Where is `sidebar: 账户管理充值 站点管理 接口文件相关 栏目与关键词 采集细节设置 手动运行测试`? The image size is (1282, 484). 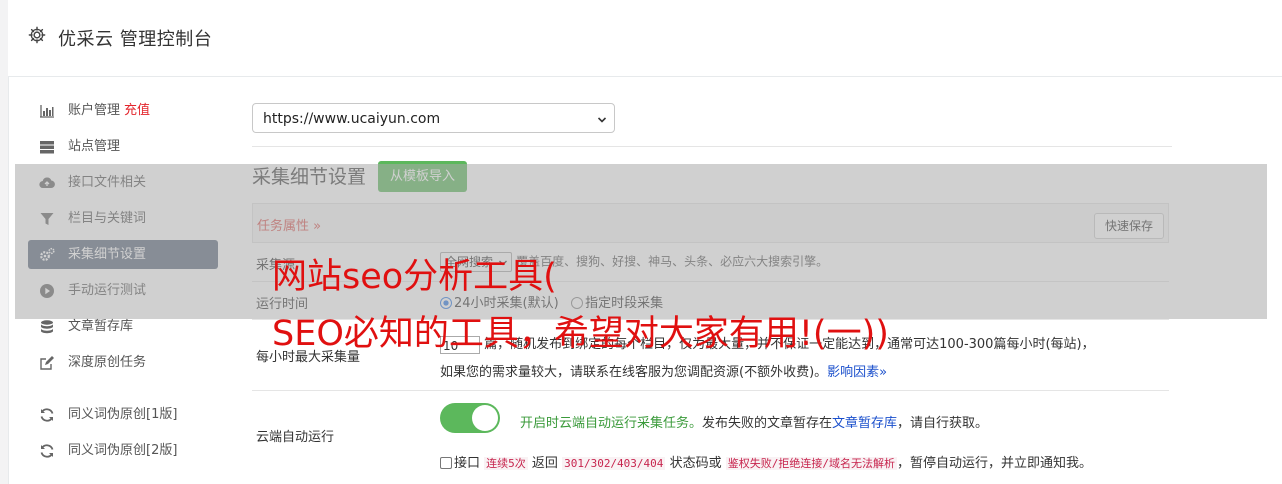
sidebar: 账户管理充值 站点管理 接口文件相关 栏目与关键词 采集细节设置 手动运行测试 is located at coordinates (123, 284).